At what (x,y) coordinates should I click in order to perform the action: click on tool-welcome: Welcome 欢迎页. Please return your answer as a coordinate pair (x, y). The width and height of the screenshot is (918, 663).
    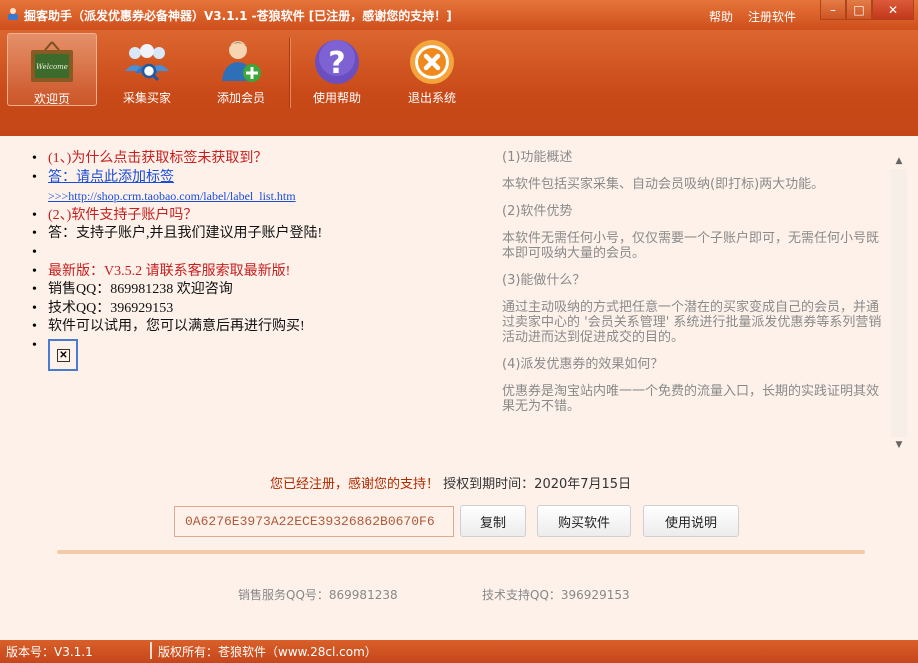
    Looking at the image, I should click on (52, 69).